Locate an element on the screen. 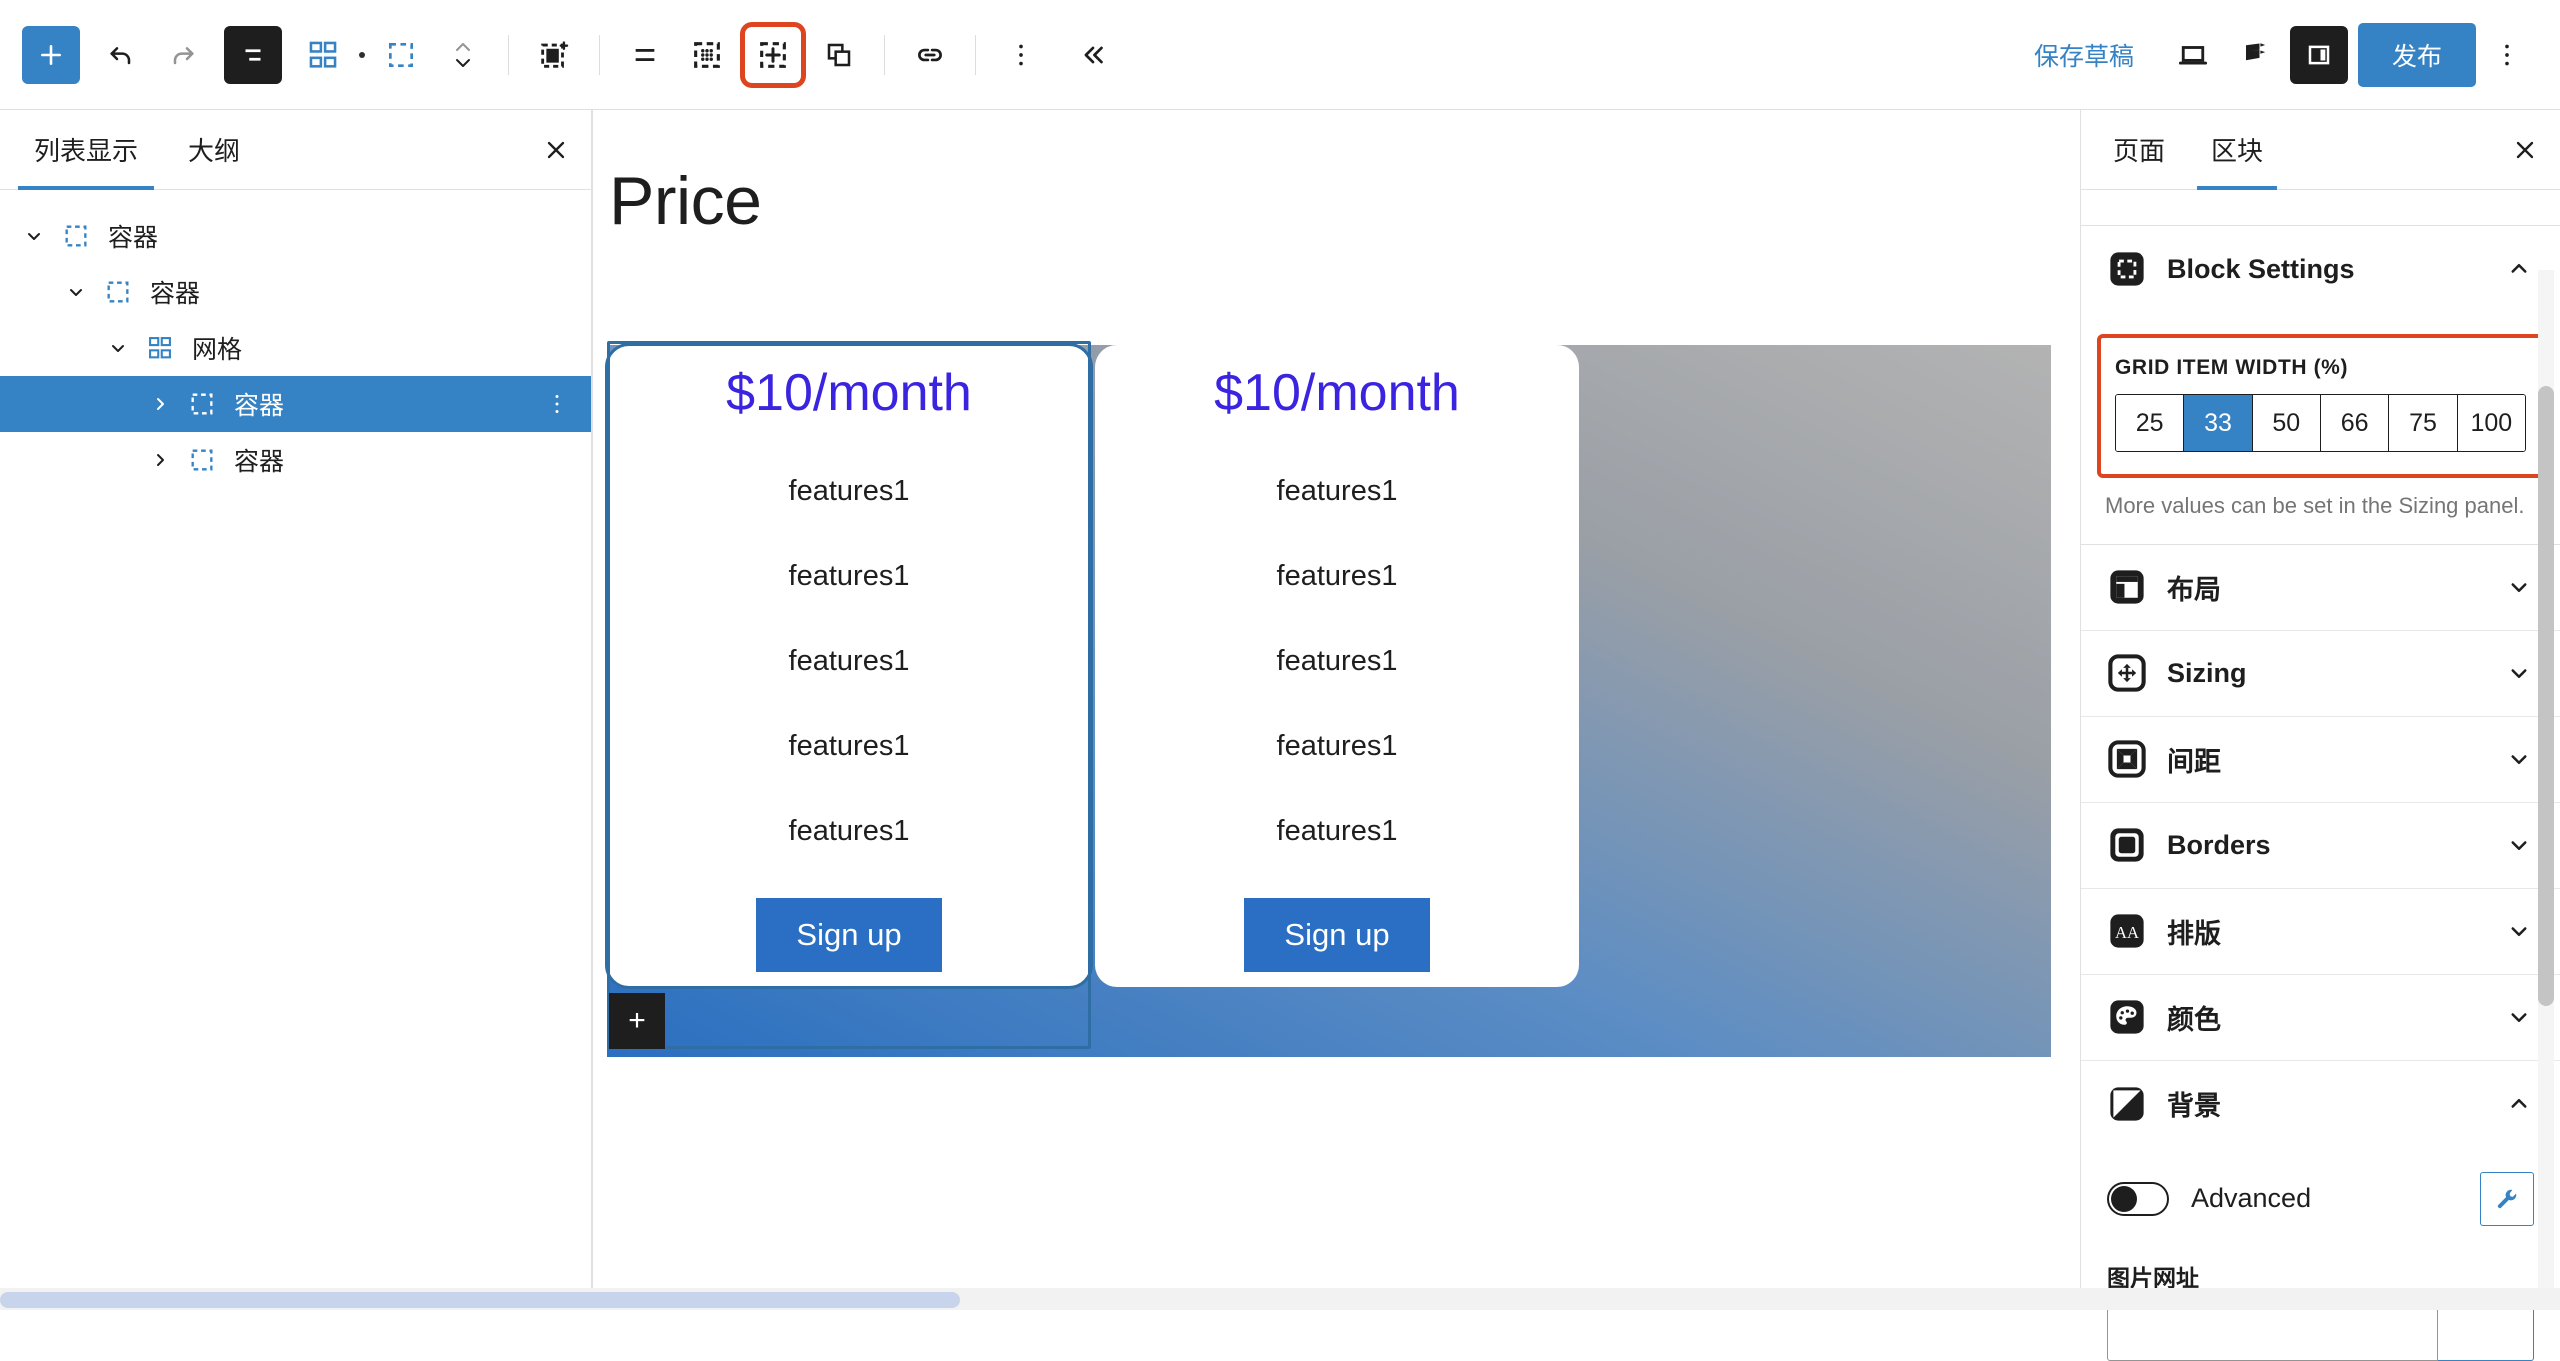 Image resolution: width=2560 pixels, height=1361 pixels. link-icon is located at coordinates (930, 55).